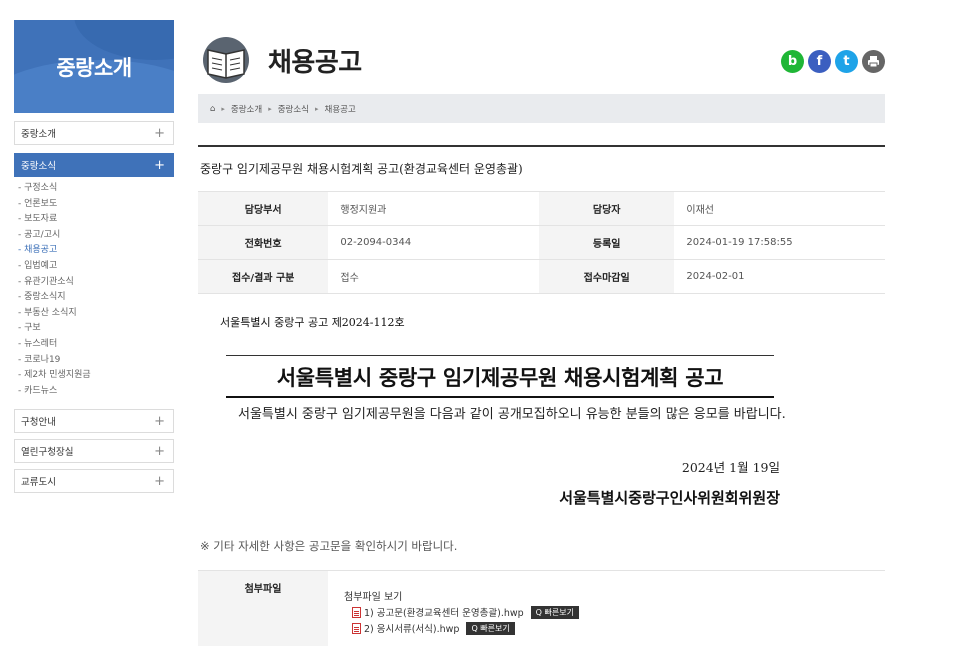  What do you see at coordinates (315, 63) in the screenshot?
I see `page-title: 채용공고` at bounding box center [315, 63].